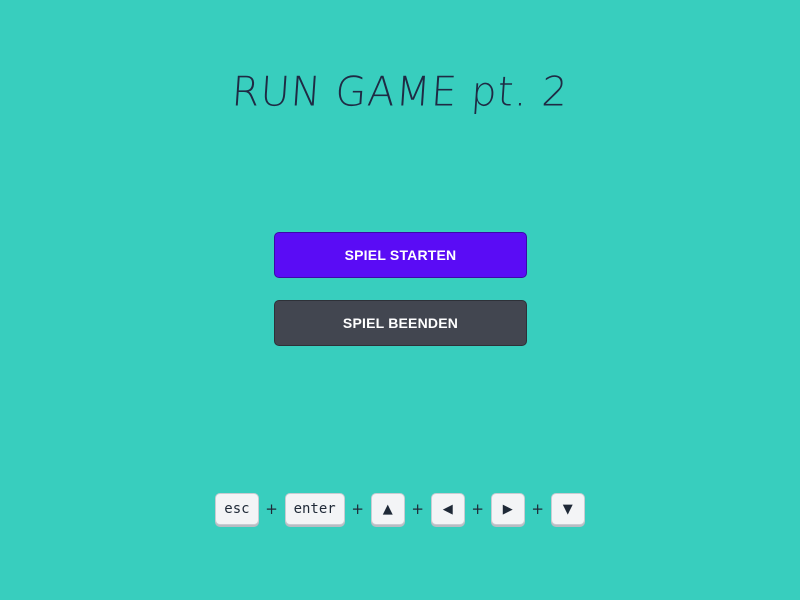 This screenshot has height=600, width=800. I want to click on arrow-up-icon: ▲, so click(387, 509).